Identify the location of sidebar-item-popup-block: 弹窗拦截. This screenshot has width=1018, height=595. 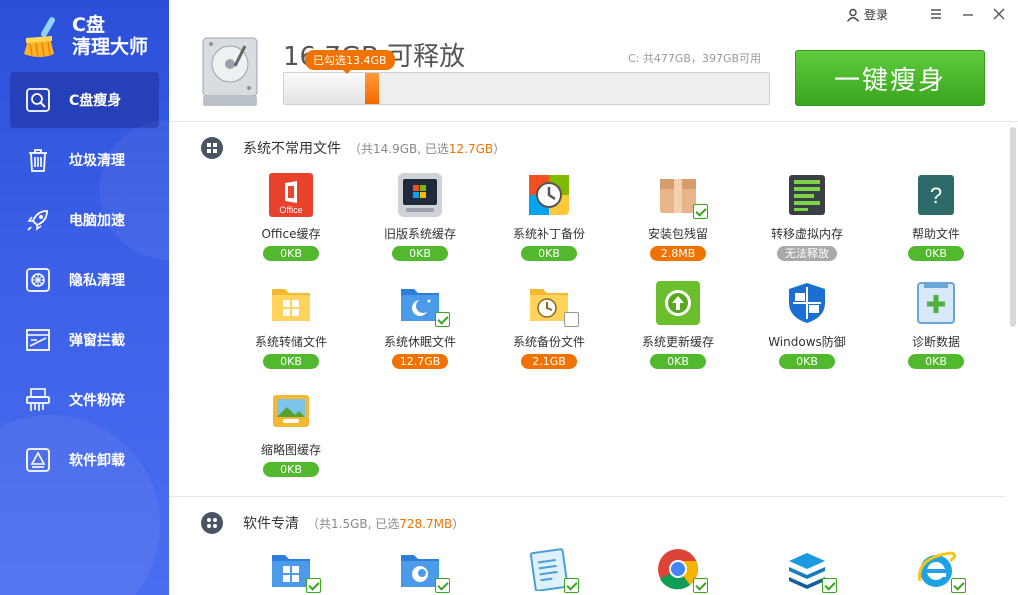
(84, 340).